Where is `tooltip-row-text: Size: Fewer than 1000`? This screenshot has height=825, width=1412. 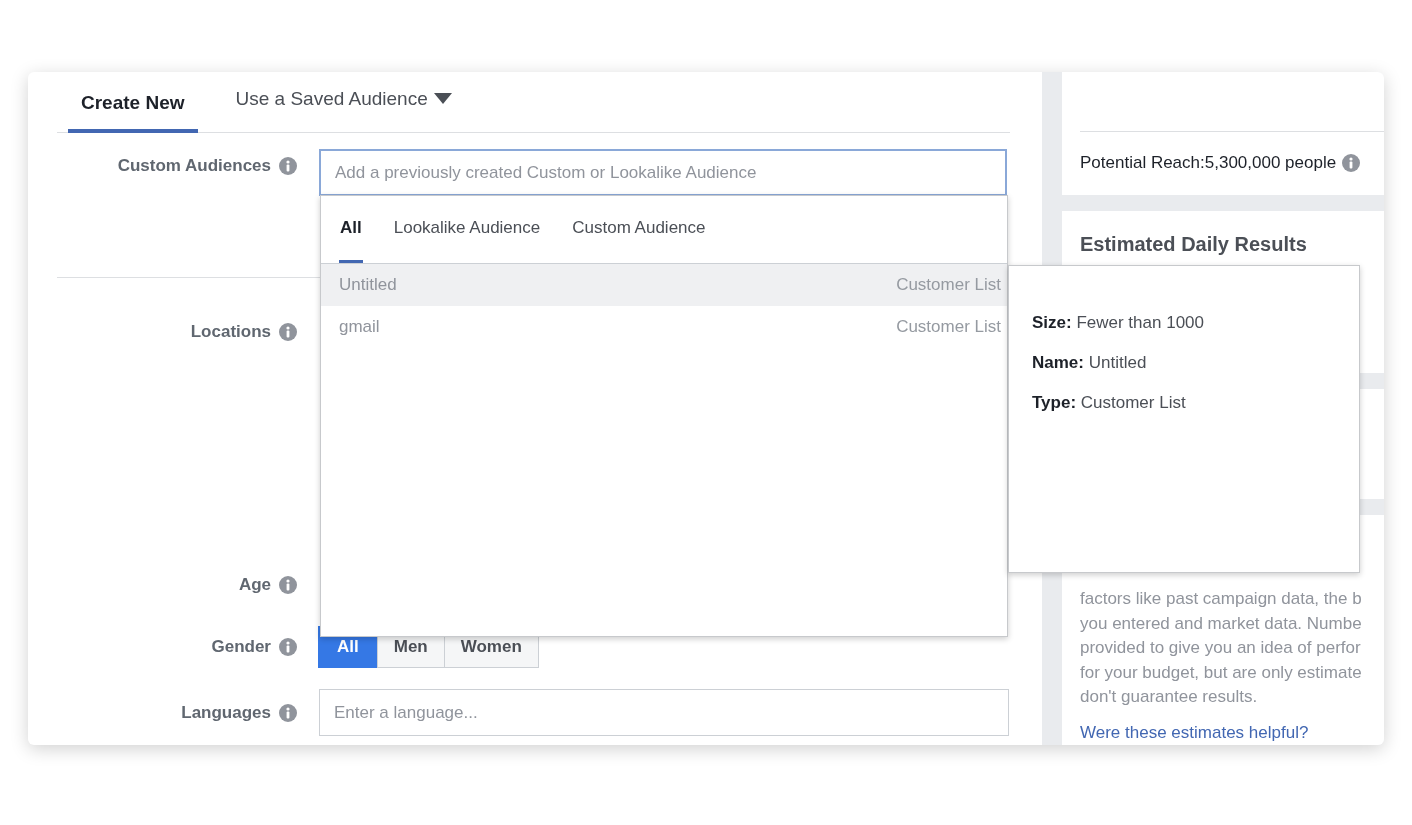 tooltip-row-text: Size: Fewer than 1000 is located at coordinates (1118, 323).